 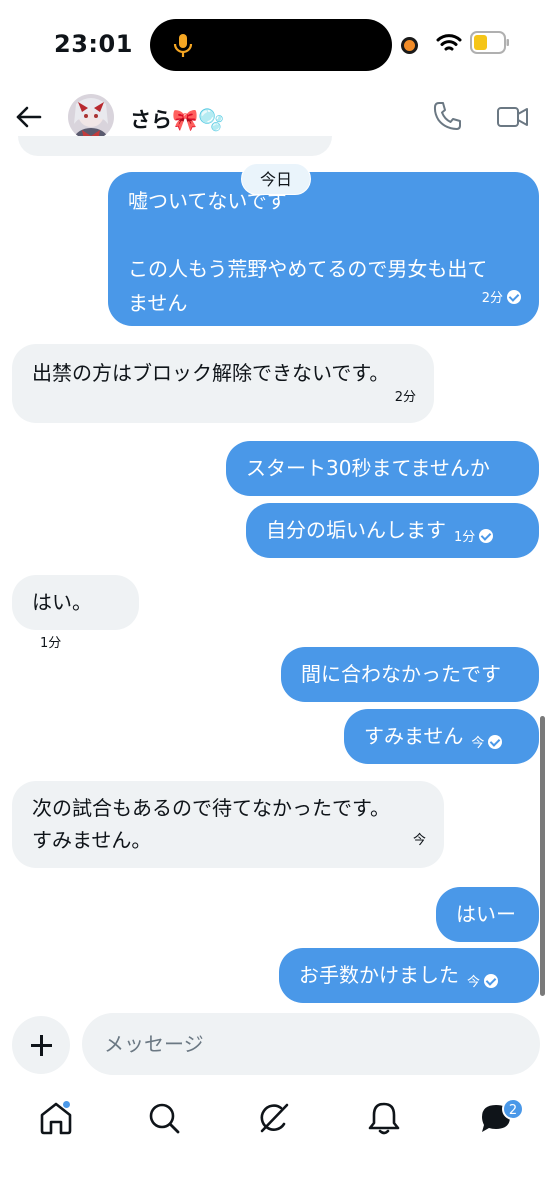 I want to click on message-meta: 2分, so click(x=501, y=299).